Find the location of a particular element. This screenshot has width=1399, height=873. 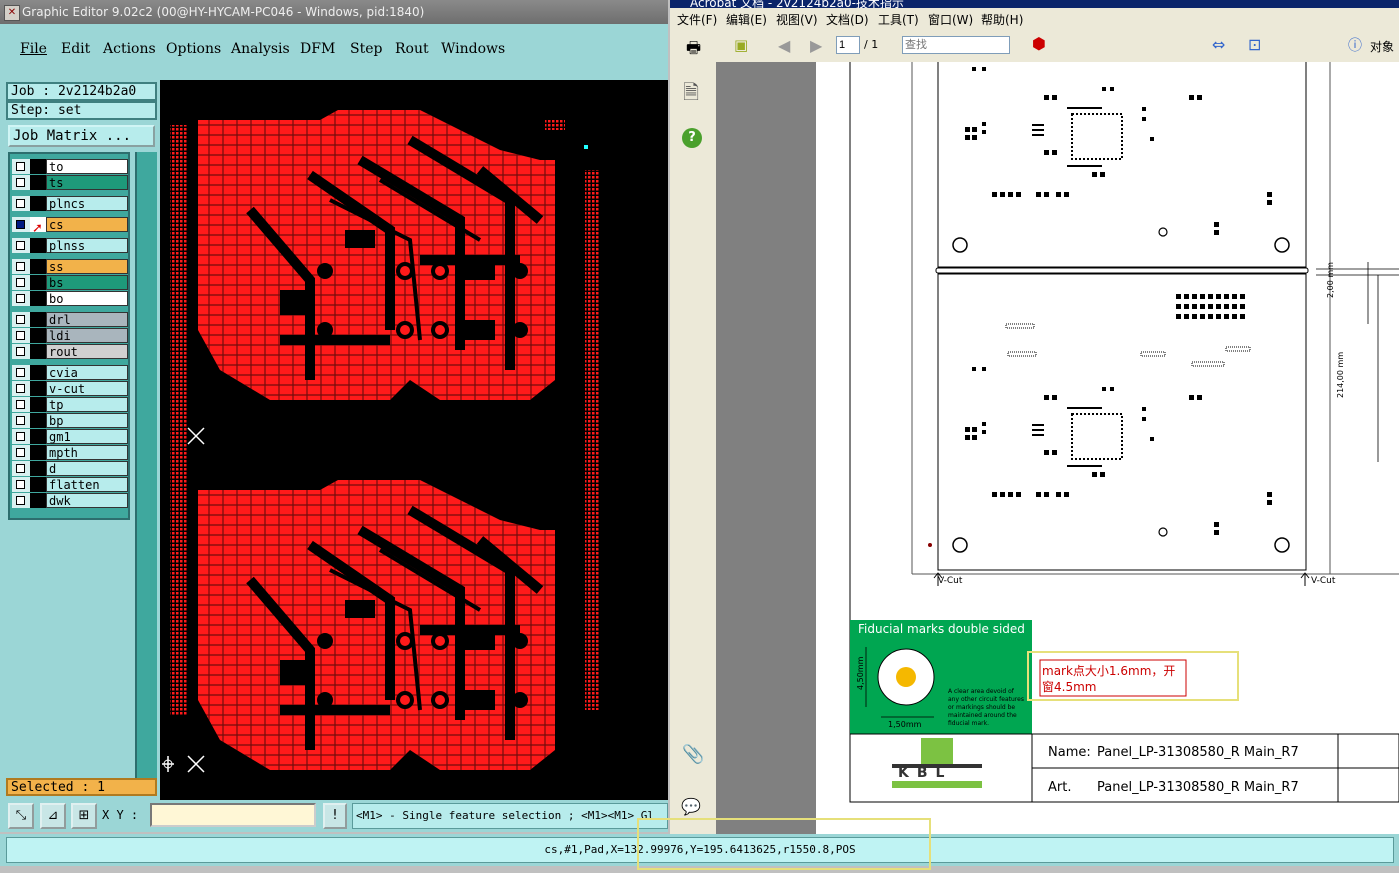

prev-page-icon: ◀ is located at coordinates (784, 45).